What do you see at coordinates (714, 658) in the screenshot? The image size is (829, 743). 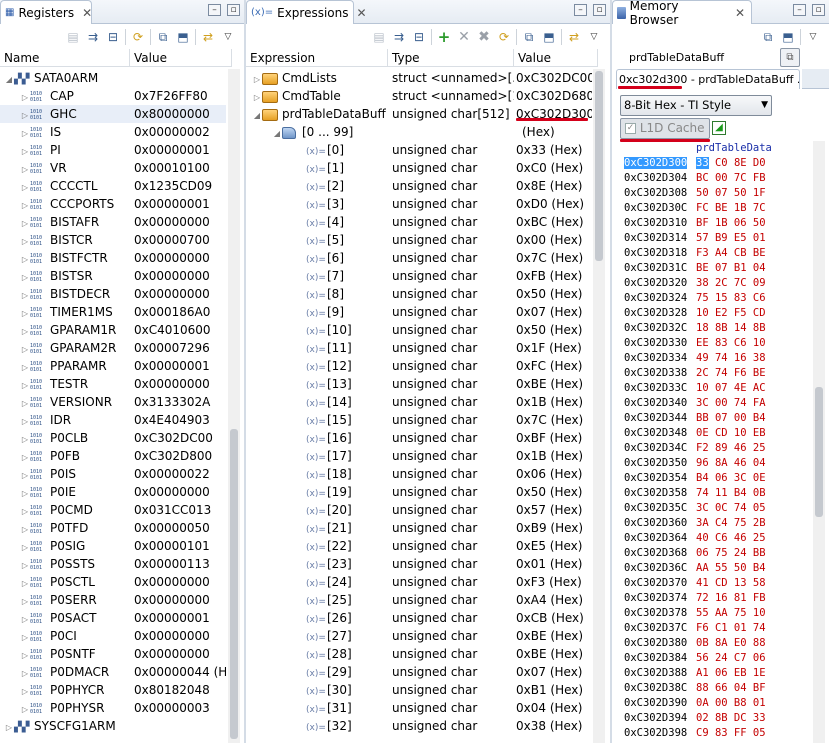 I see `memory-row: 0xC302D384 56 24 C7 06` at bounding box center [714, 658].